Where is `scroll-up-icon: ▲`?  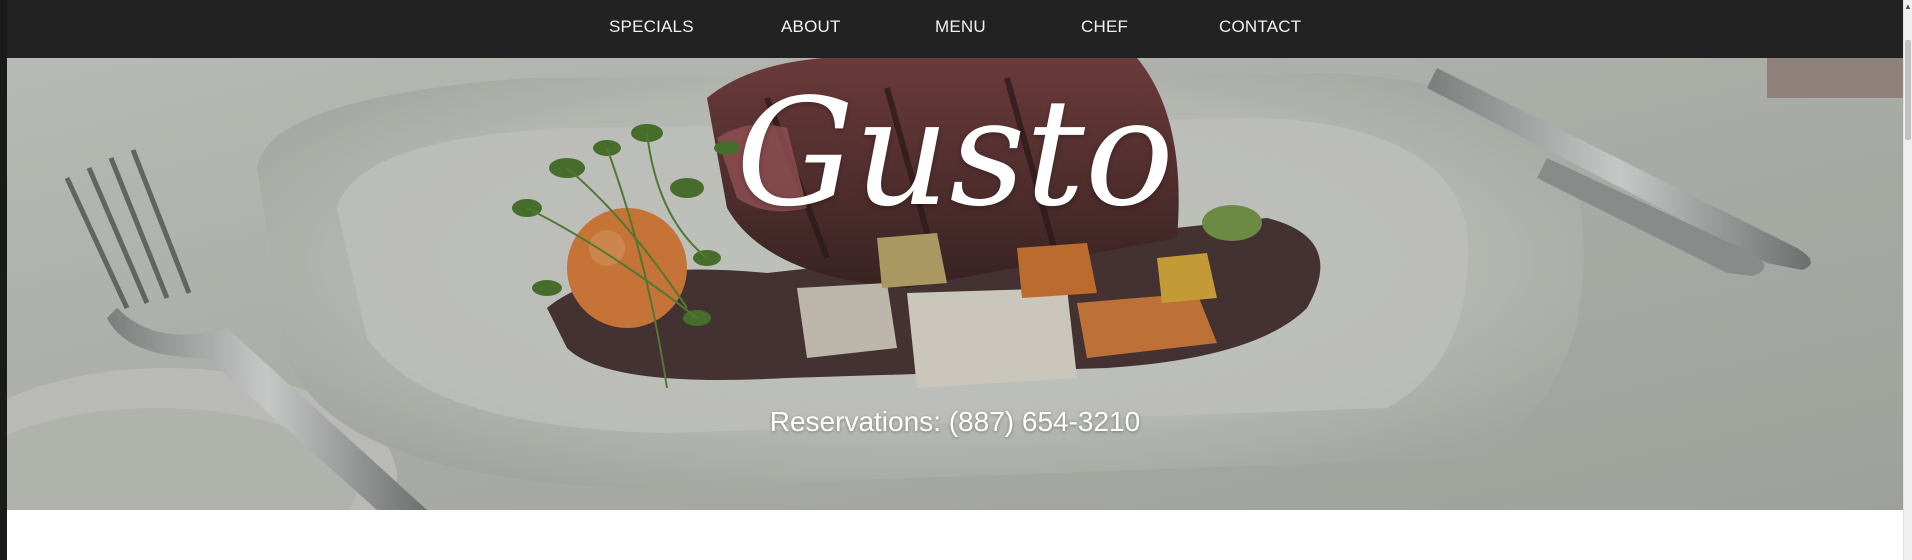 scroll-up-icon: ▲ is located at coordinates (1908, 7).